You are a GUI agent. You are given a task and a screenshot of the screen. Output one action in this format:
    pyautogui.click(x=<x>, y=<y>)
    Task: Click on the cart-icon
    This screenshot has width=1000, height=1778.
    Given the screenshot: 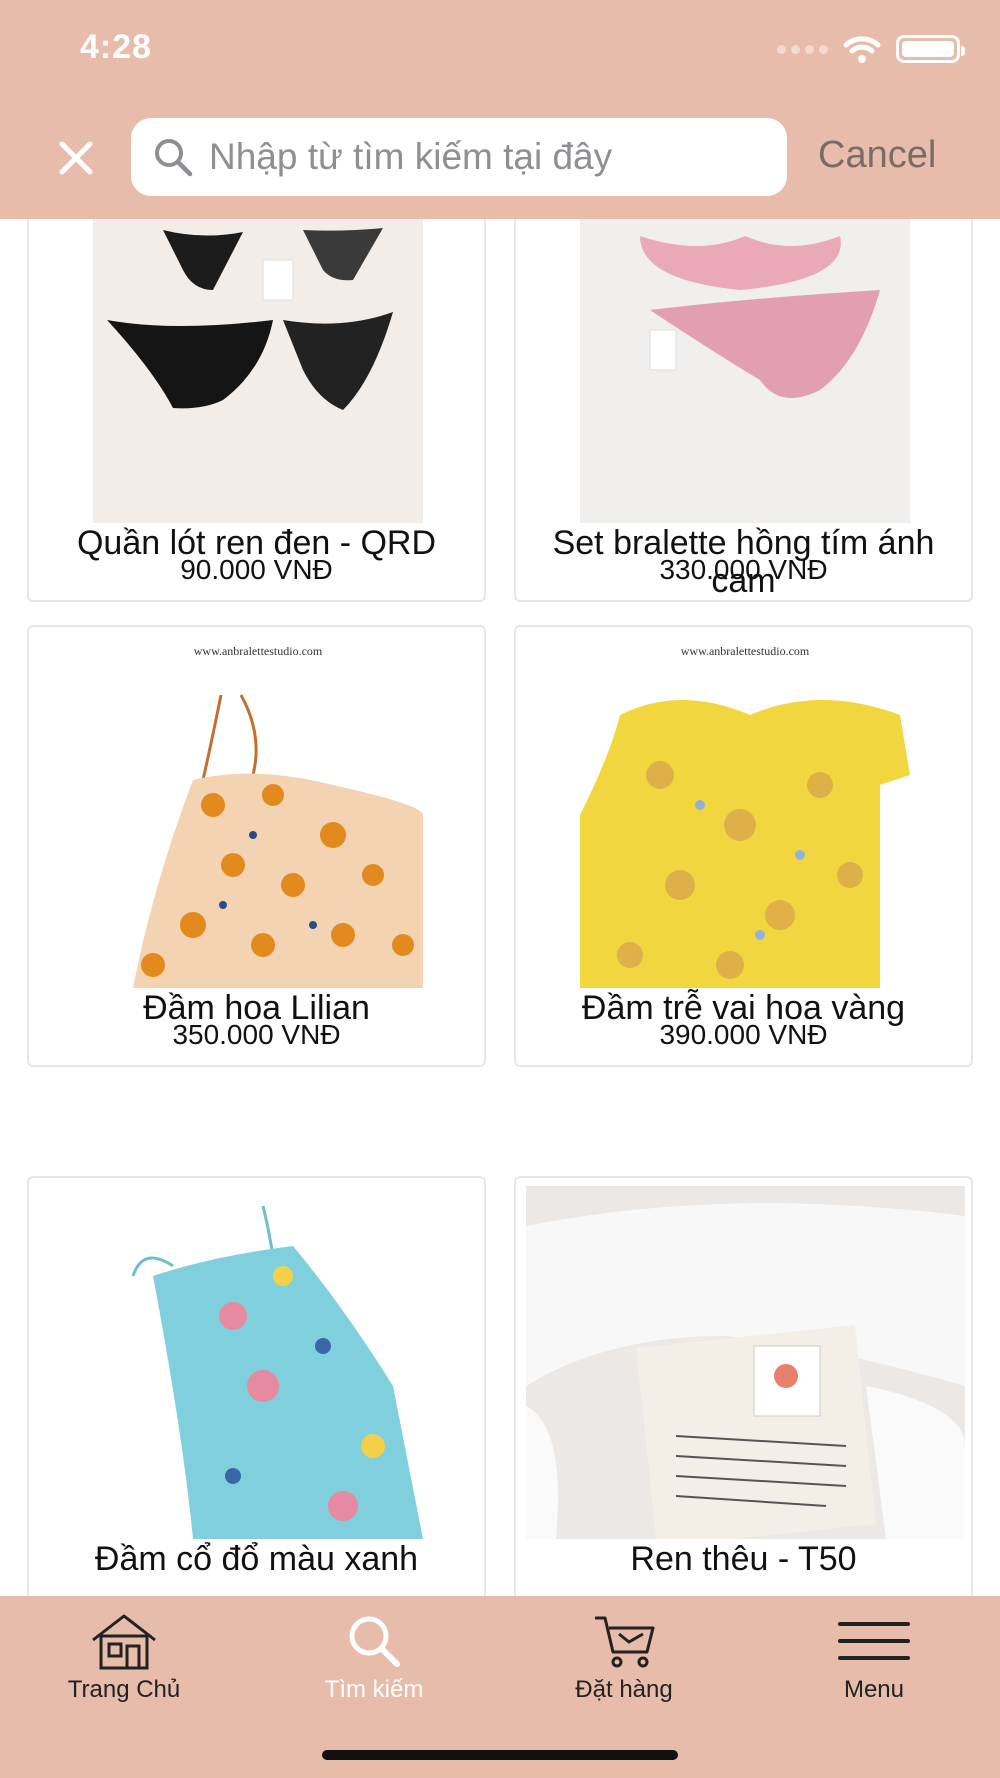 What is the action you would take?
    pyautogui.click(x=625, y=1642)
    